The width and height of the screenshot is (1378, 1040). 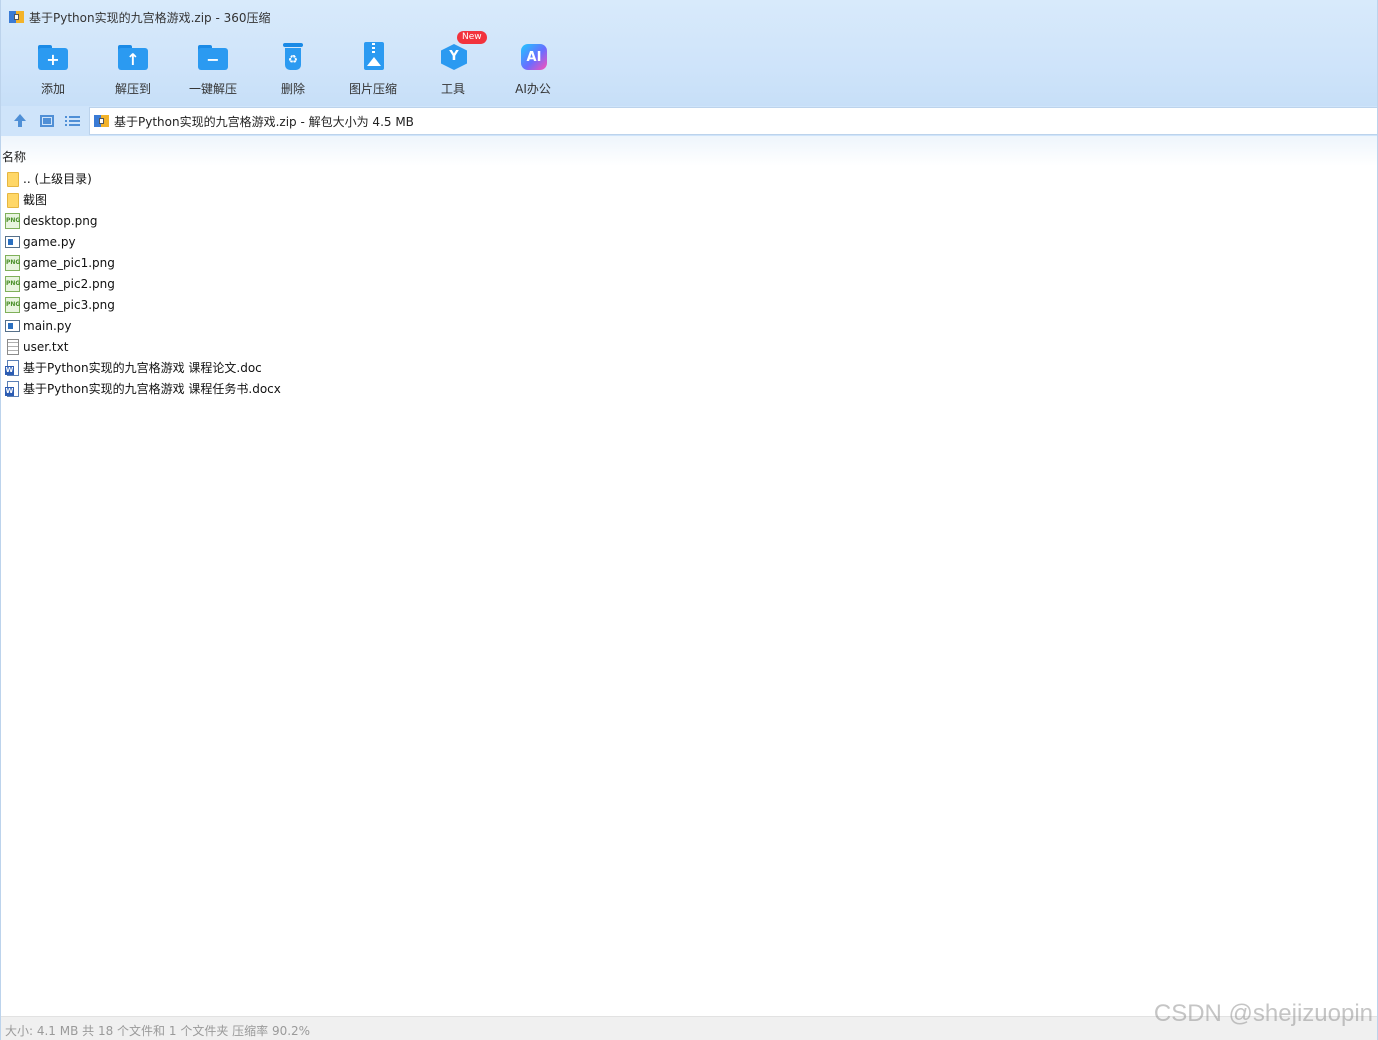 I want to click on list-item: PNG desktop.png, so click(x=143, y=220).